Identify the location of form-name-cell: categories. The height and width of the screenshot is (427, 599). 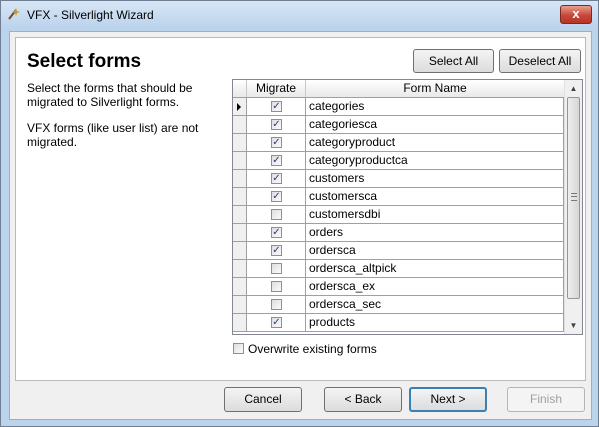
(435, 107).